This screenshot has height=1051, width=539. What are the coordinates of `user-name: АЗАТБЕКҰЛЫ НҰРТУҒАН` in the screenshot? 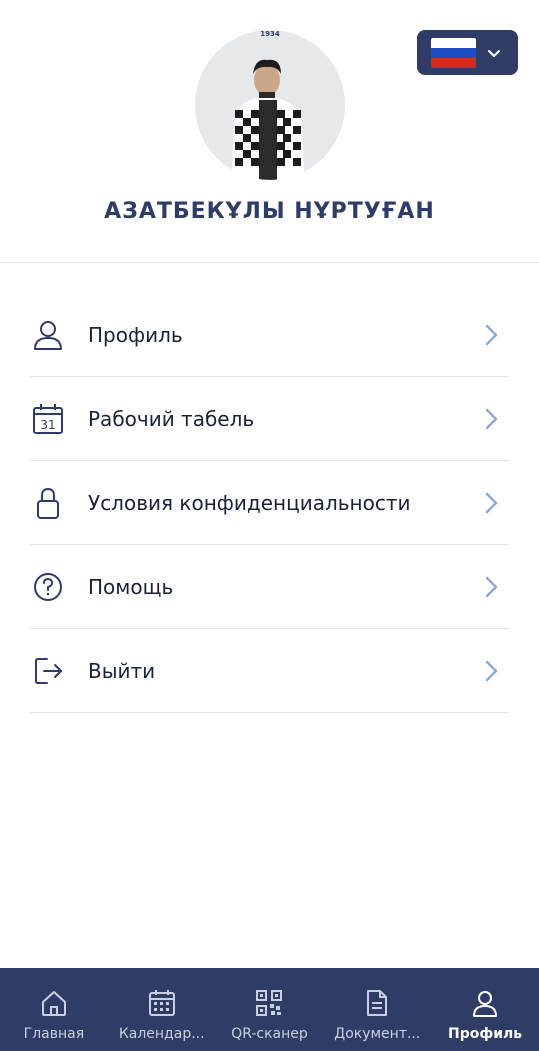 It's located at (269, 211).